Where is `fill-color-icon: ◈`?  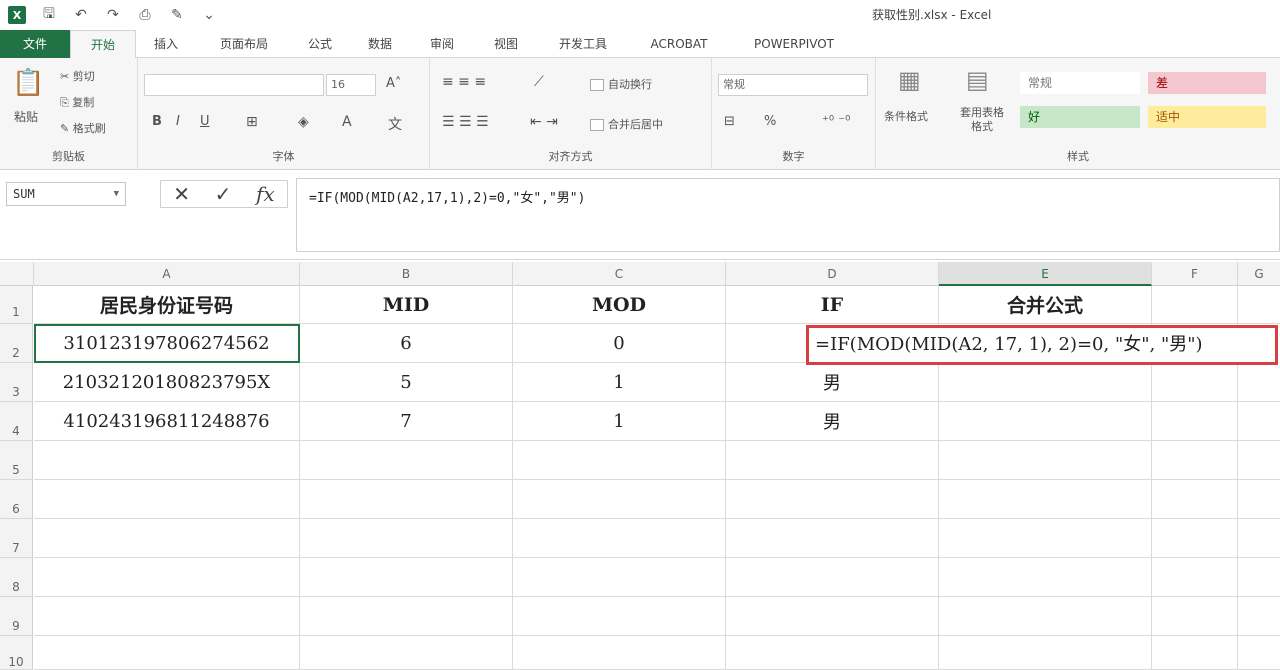
fill-color-icon: ◈ is located at coordinates (303, 122).